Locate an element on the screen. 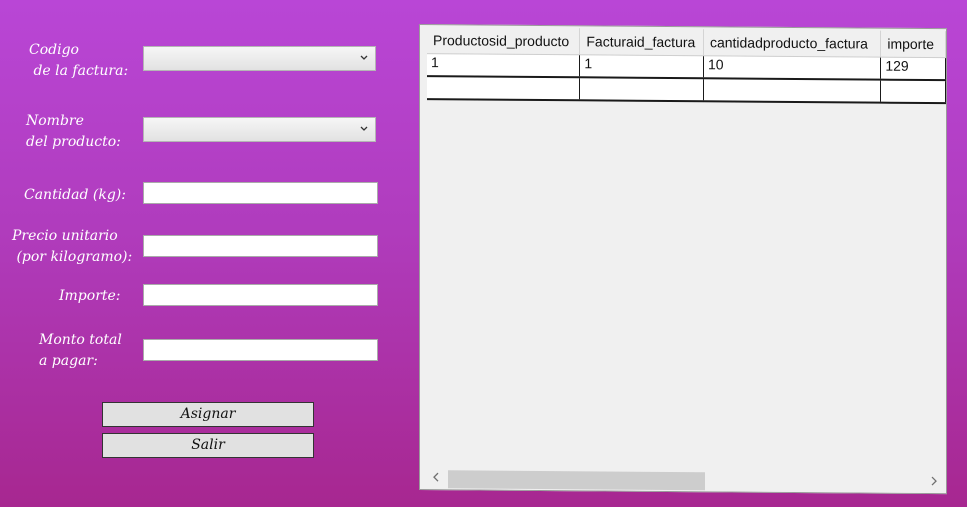  exit-button: Salir is located at coordinates (208, 445).